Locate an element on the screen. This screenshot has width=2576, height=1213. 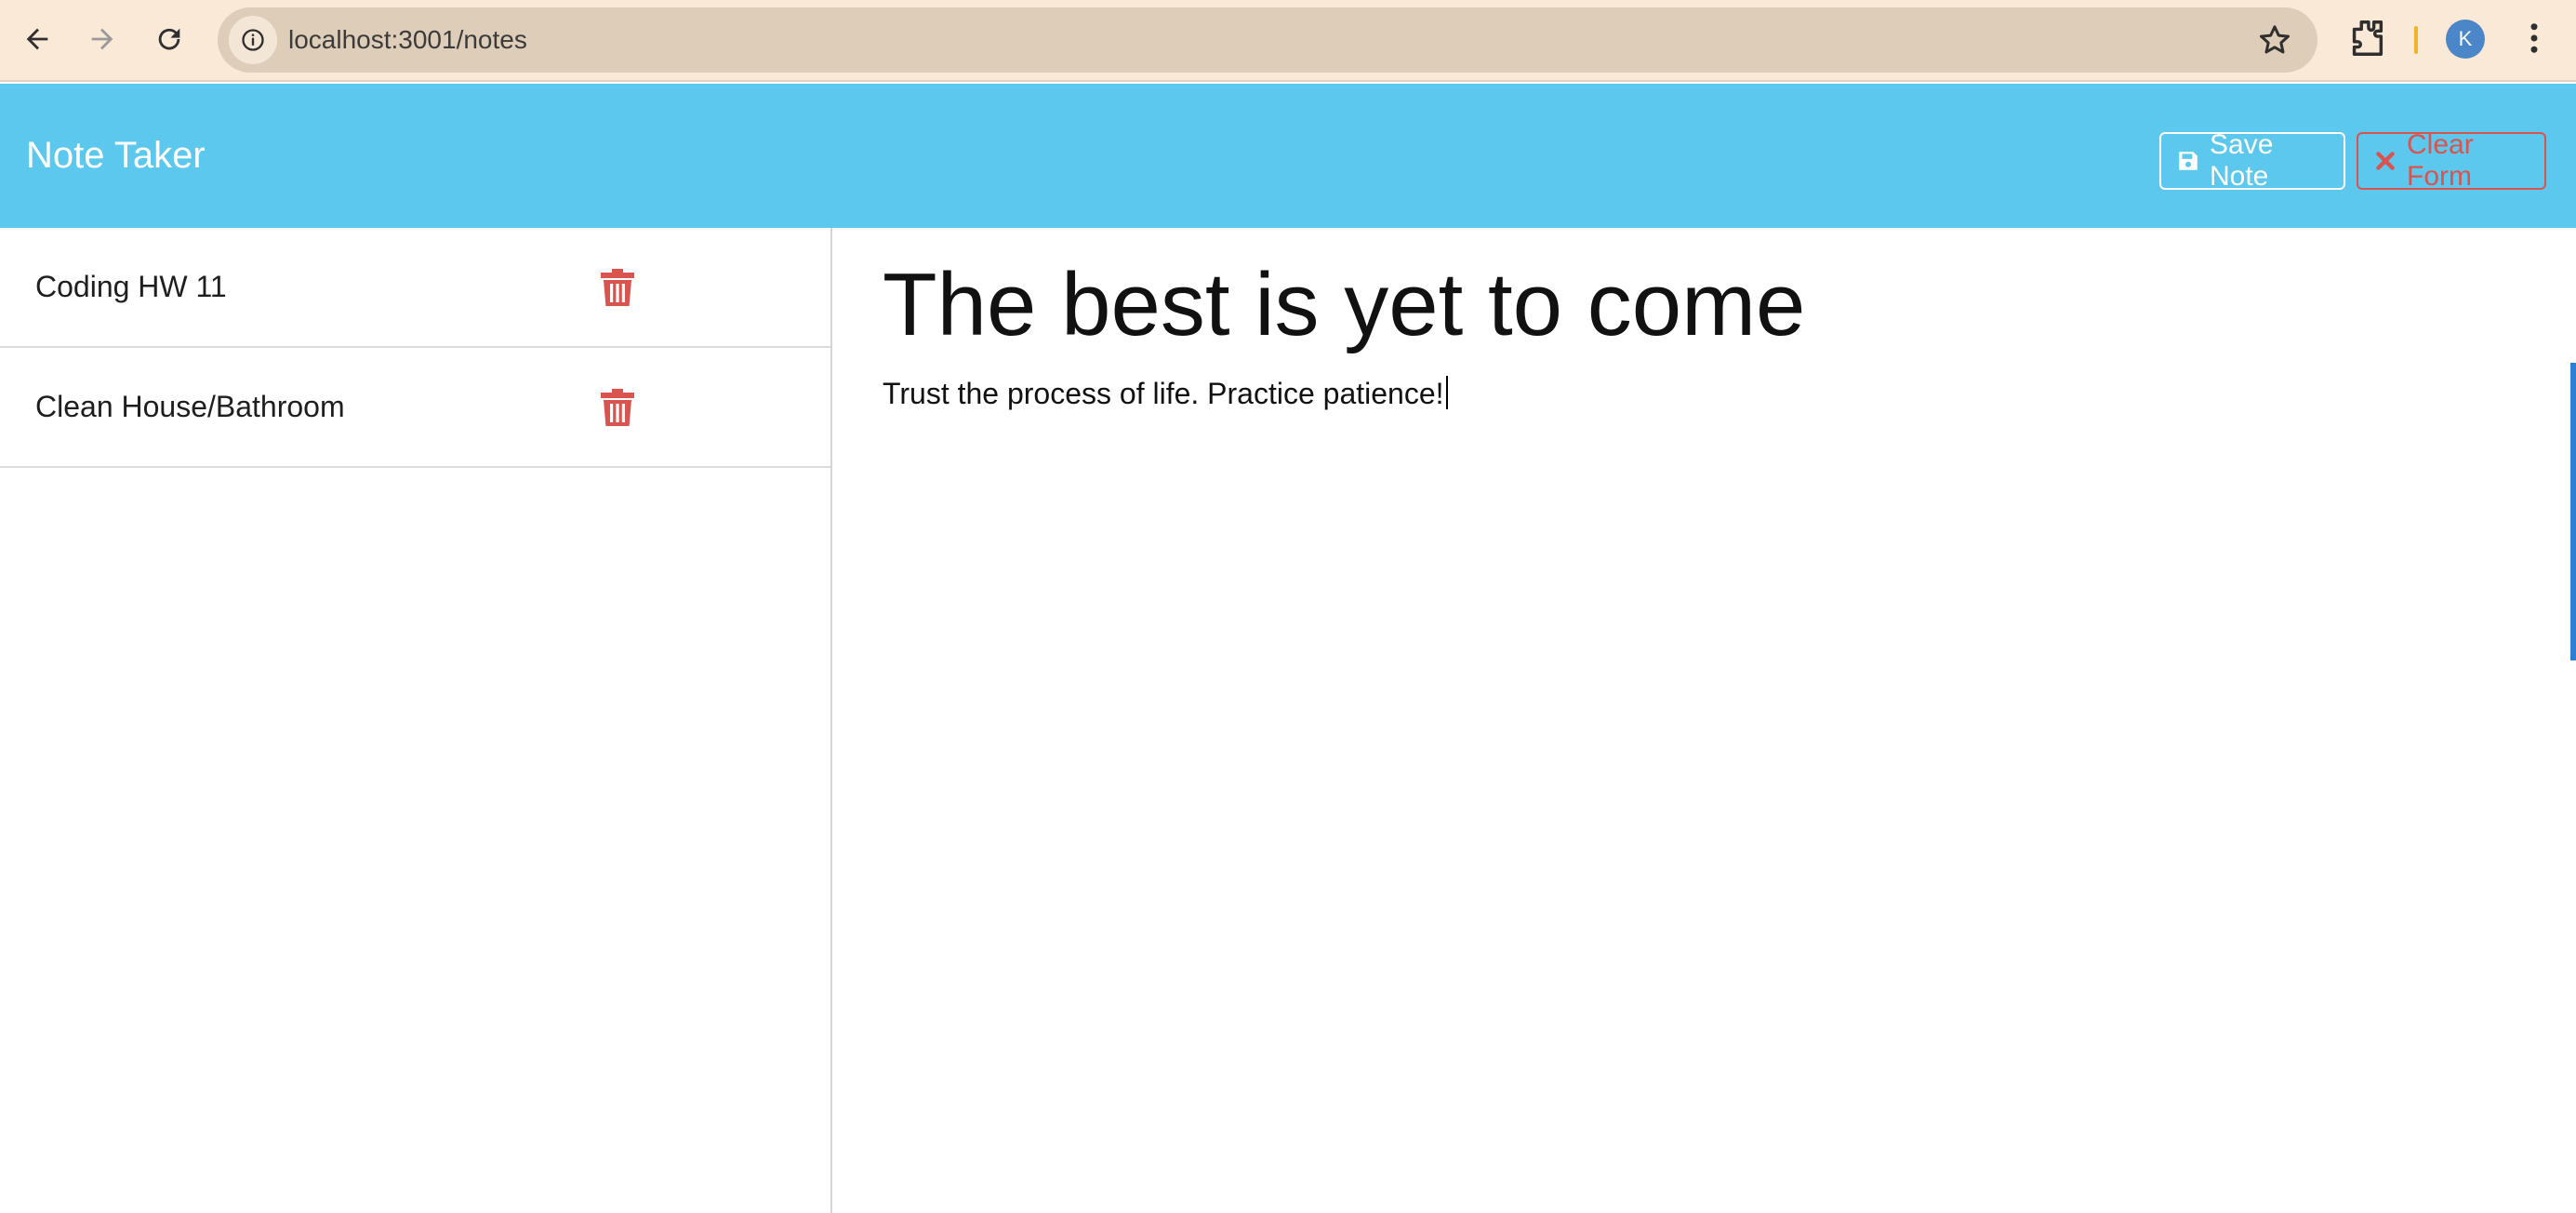
list-item: Coding HW 11 is located at coordinates (415, 288).